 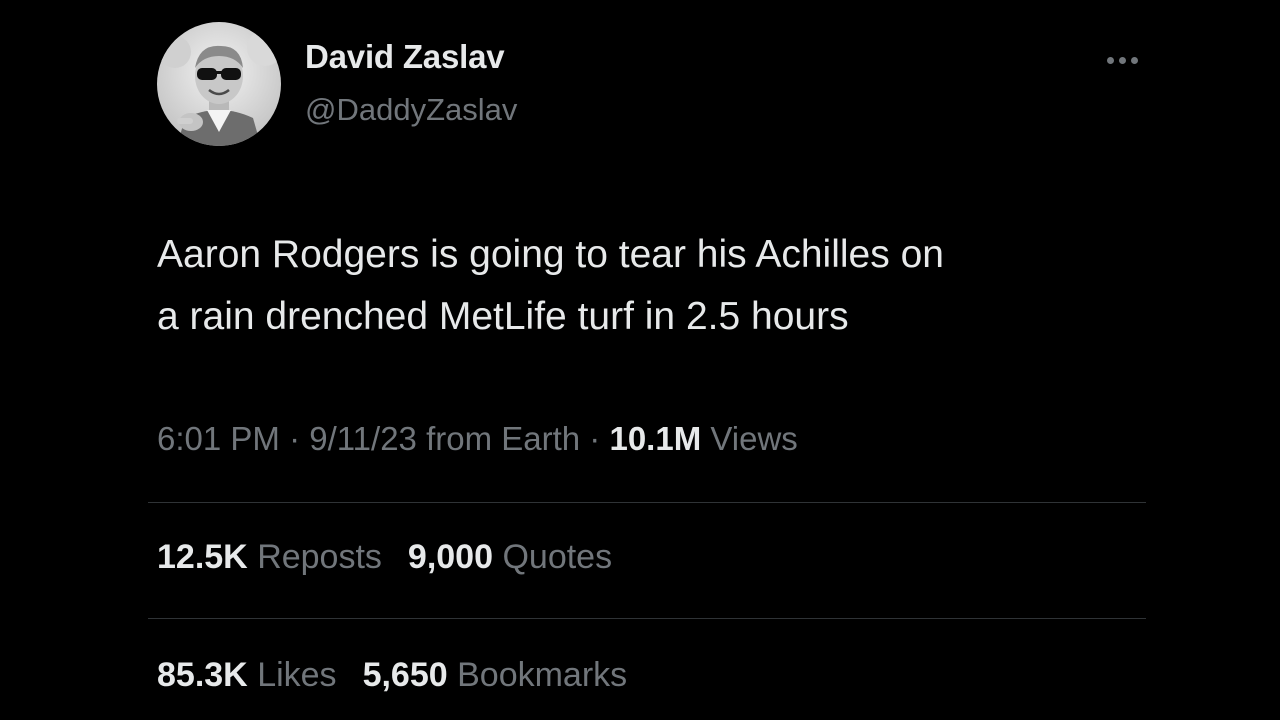 What do you see at coordinates (363, 438) in the screenshot?
I see `tweet-date: 9/11/23` at bounding box center [363, 438].